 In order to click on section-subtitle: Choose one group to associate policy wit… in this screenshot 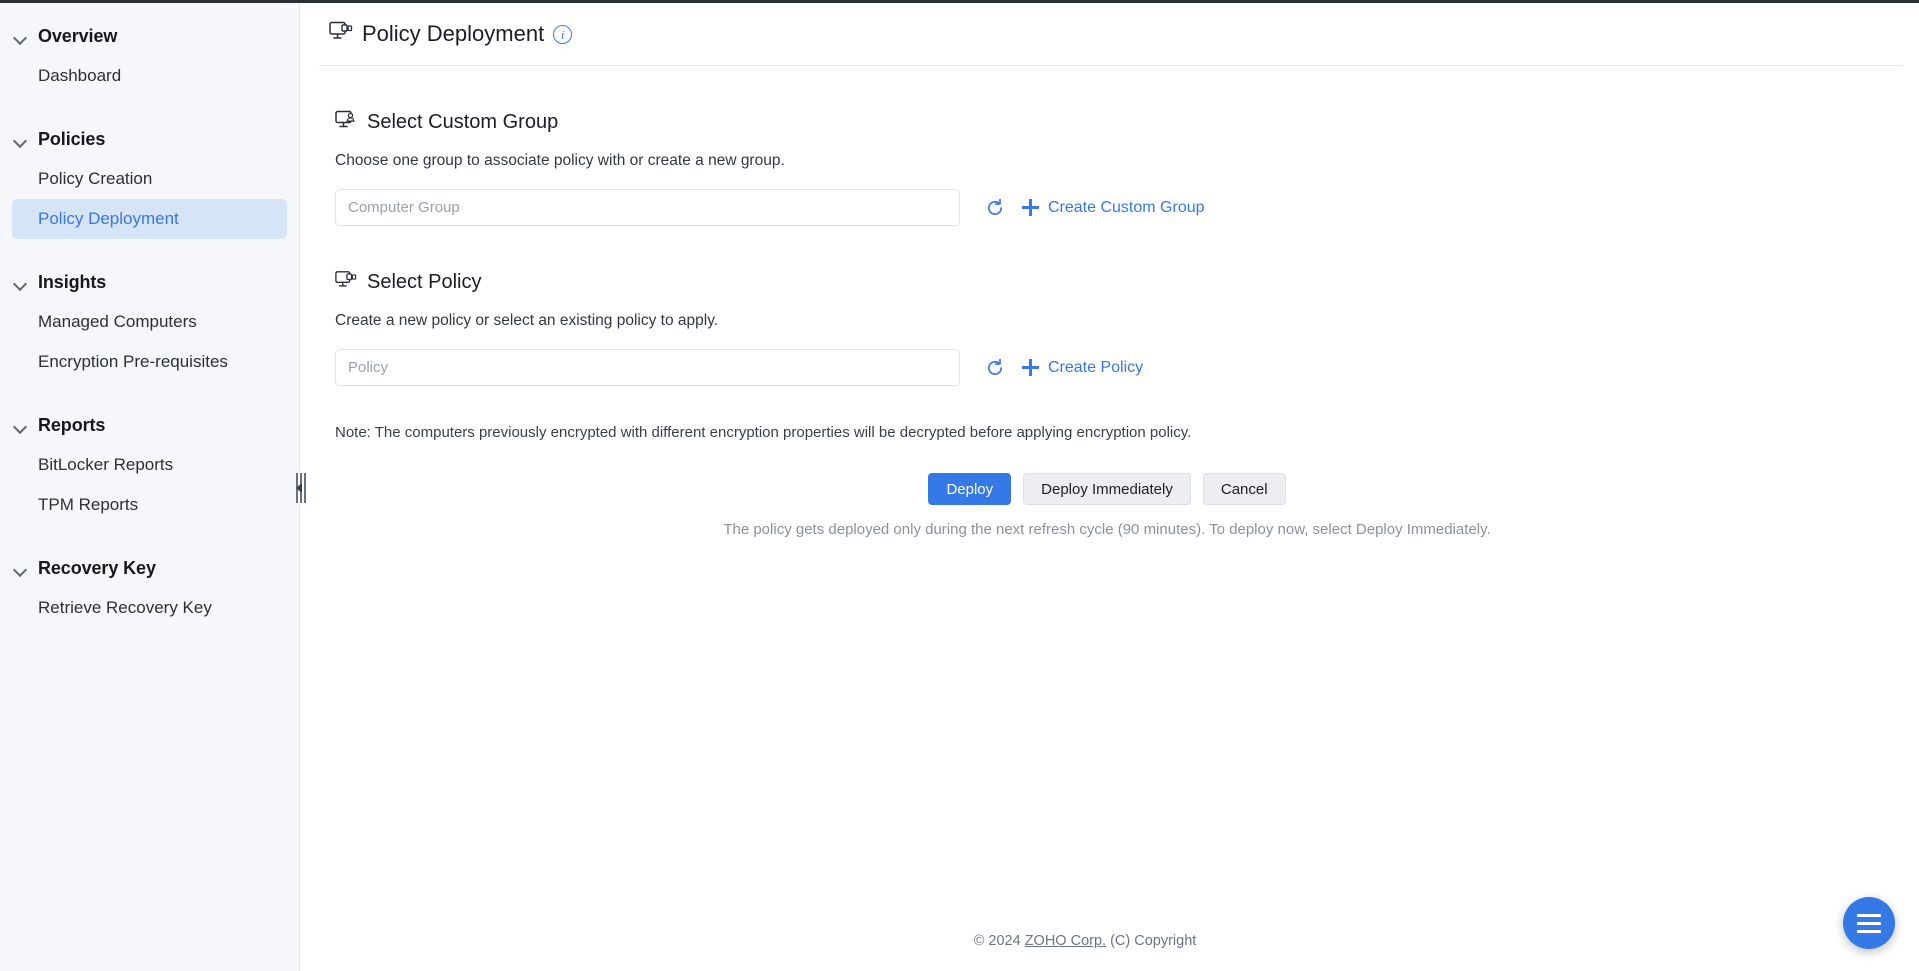, I will do `click(560, 160)`.